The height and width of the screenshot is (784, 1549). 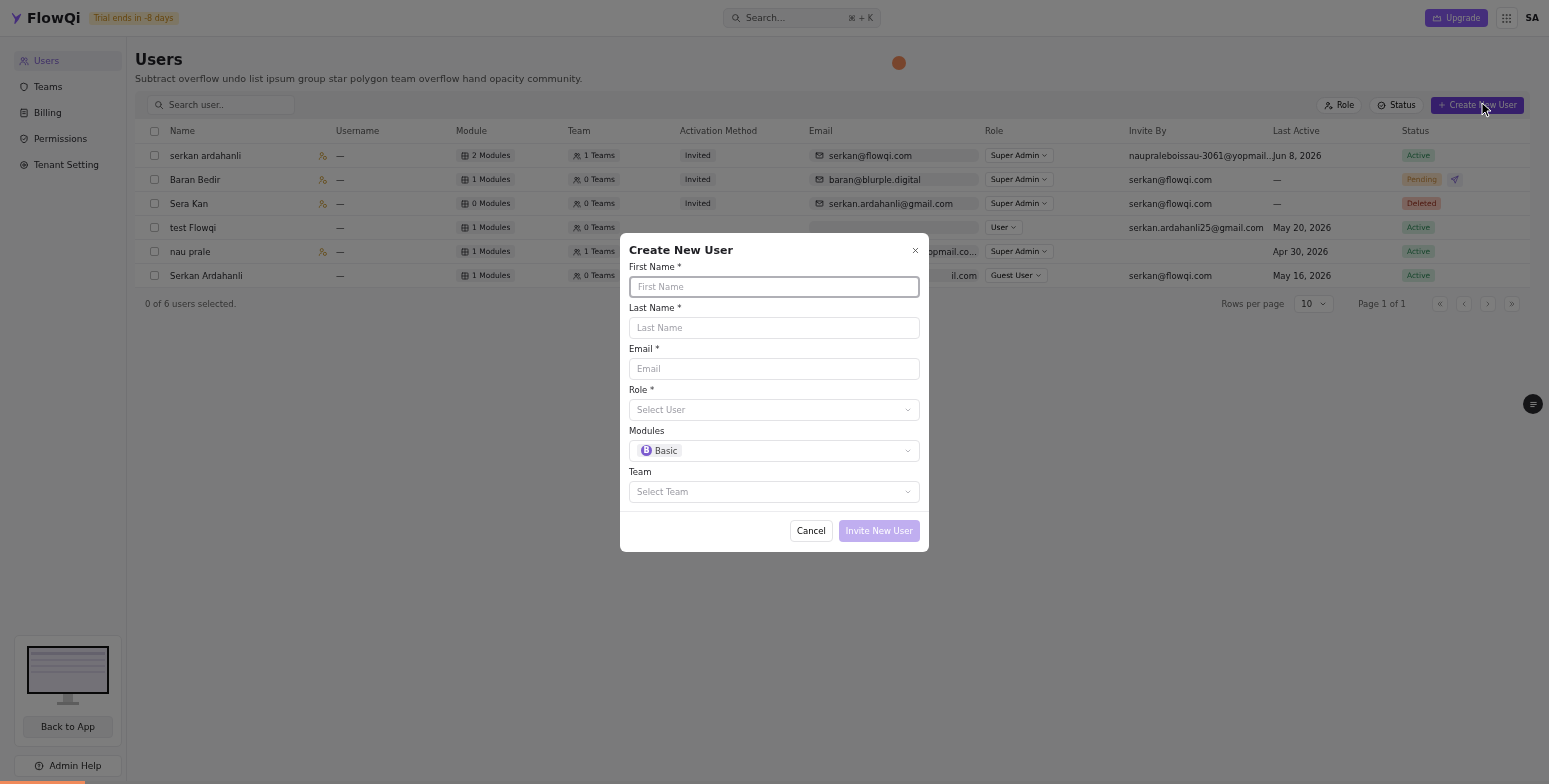 What do you see at coordinates (1382, 304) in the screenshot?
I see `page-indicator: Page 1 of 1` at bounding box center [1382, 304].